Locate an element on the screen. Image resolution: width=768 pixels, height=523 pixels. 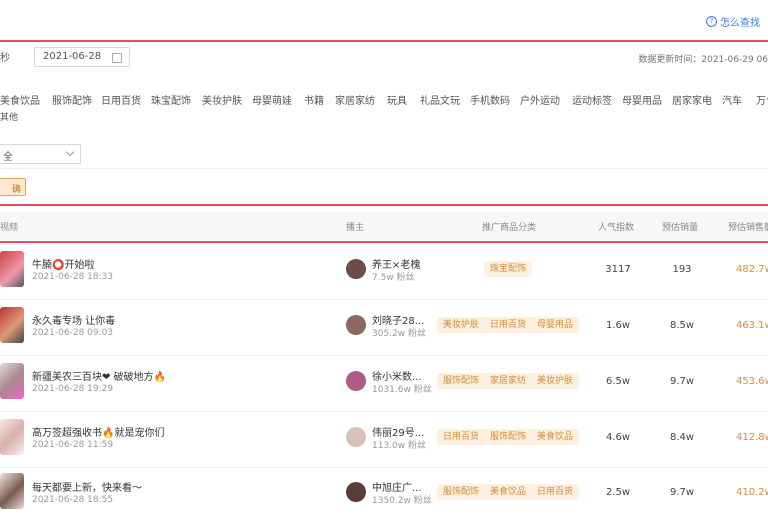
category-item: 运动标签 is located at coordinates (592, 99).